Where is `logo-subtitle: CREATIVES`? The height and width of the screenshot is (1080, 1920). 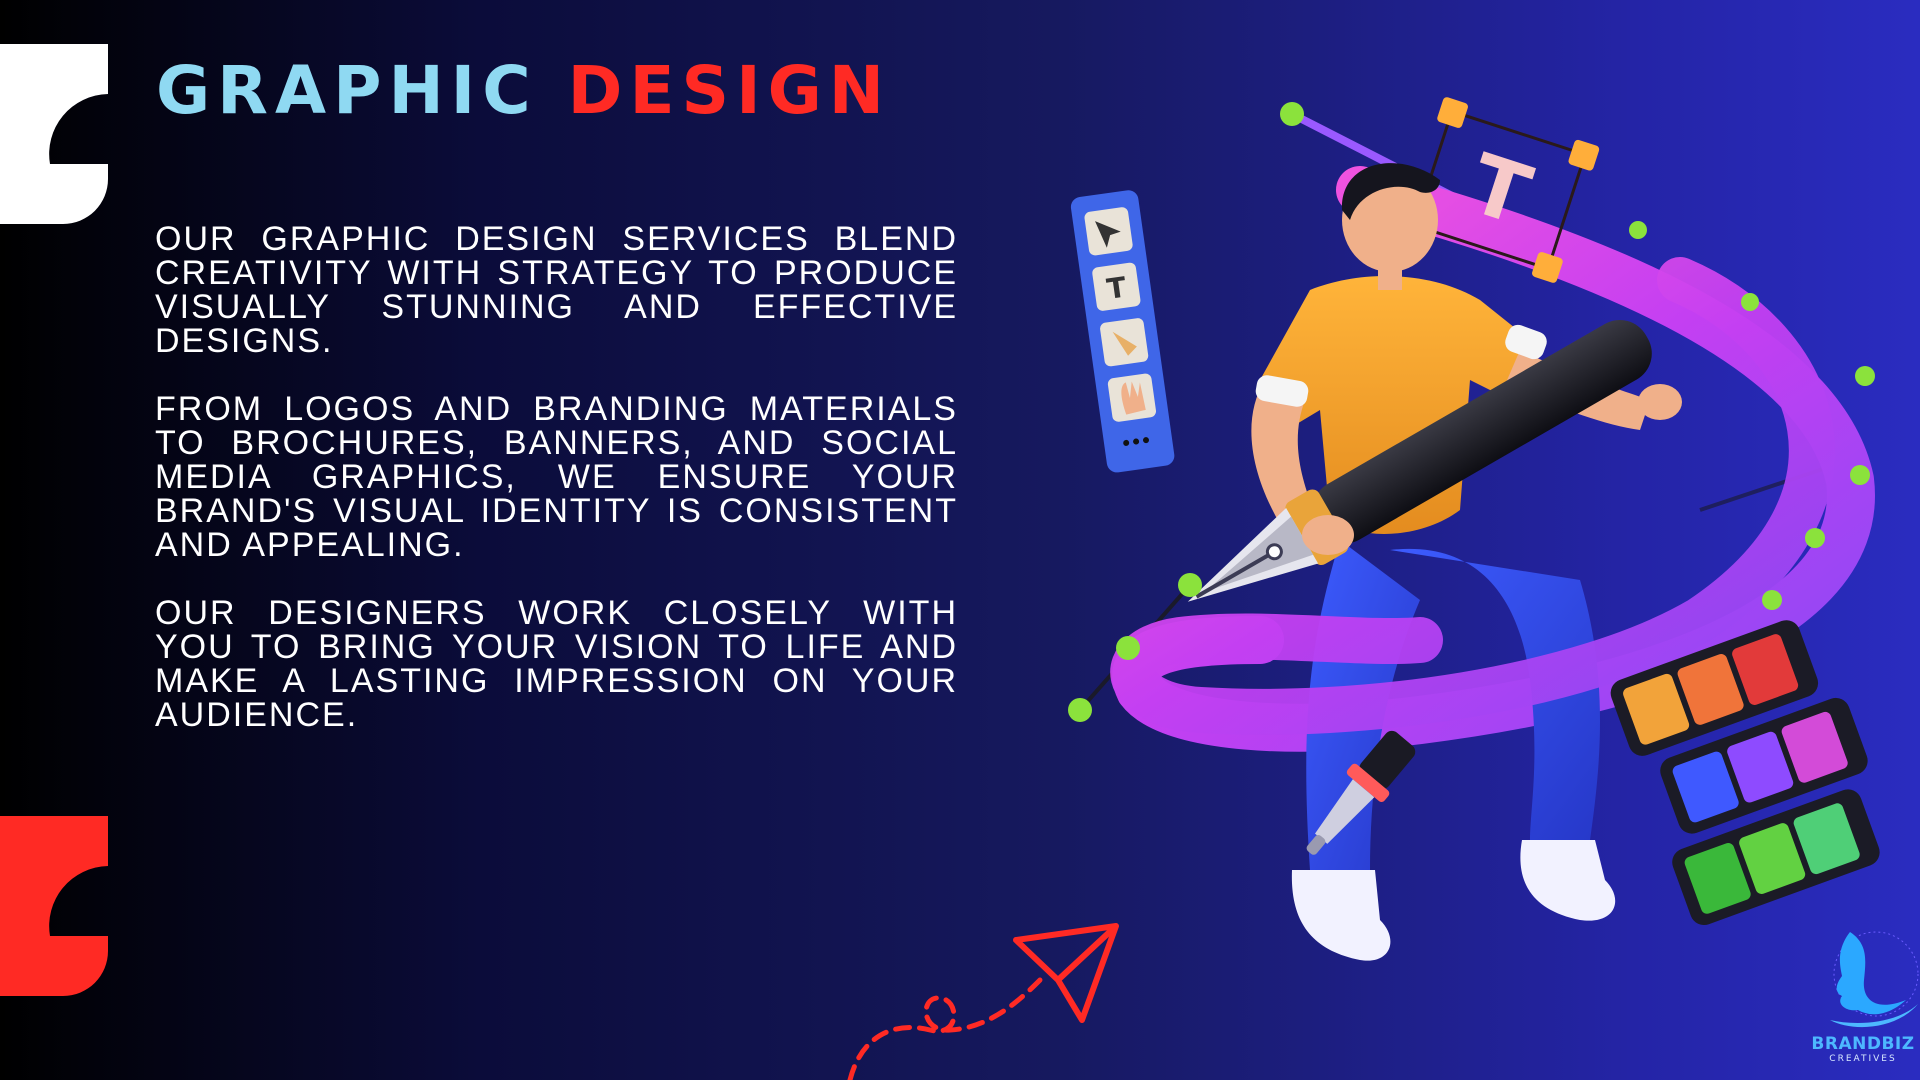
logo-subtitle: CREATIVES is located at coordinates (1863, 1059).